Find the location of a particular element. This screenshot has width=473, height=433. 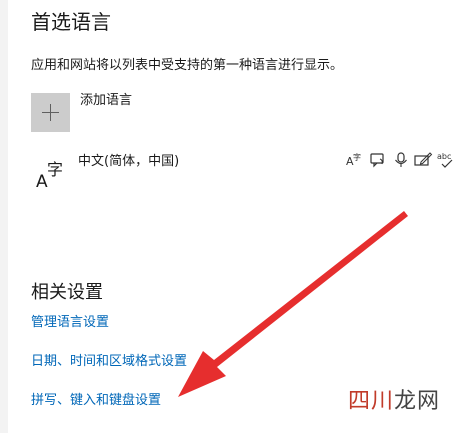

svg-text: abc is located at coordinates (444, 156).